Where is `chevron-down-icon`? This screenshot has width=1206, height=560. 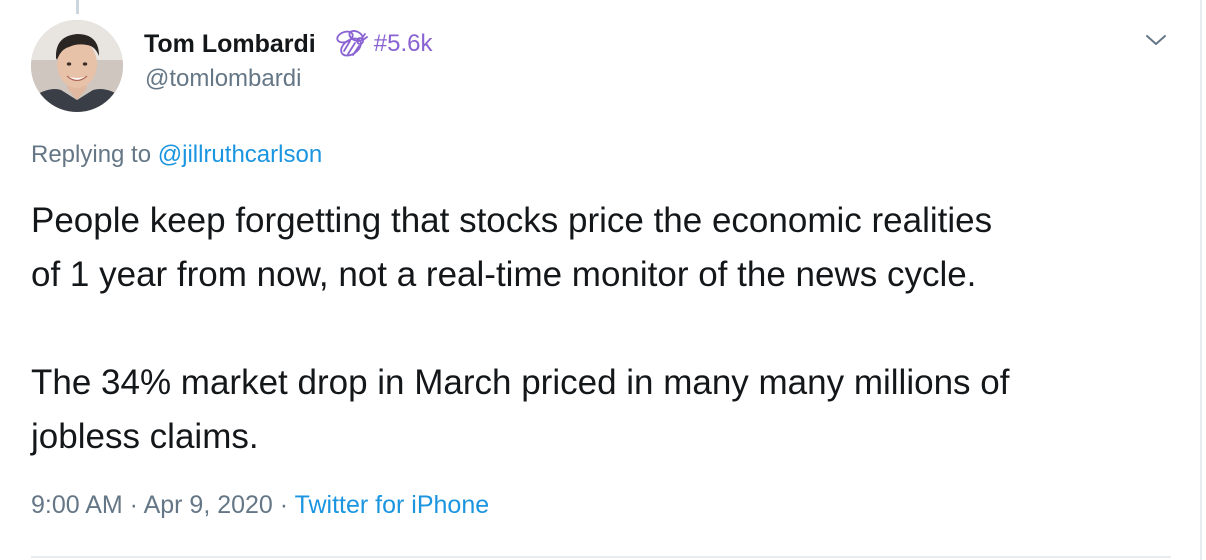
chevron-down-icon is located at coordinates (1156, 40).